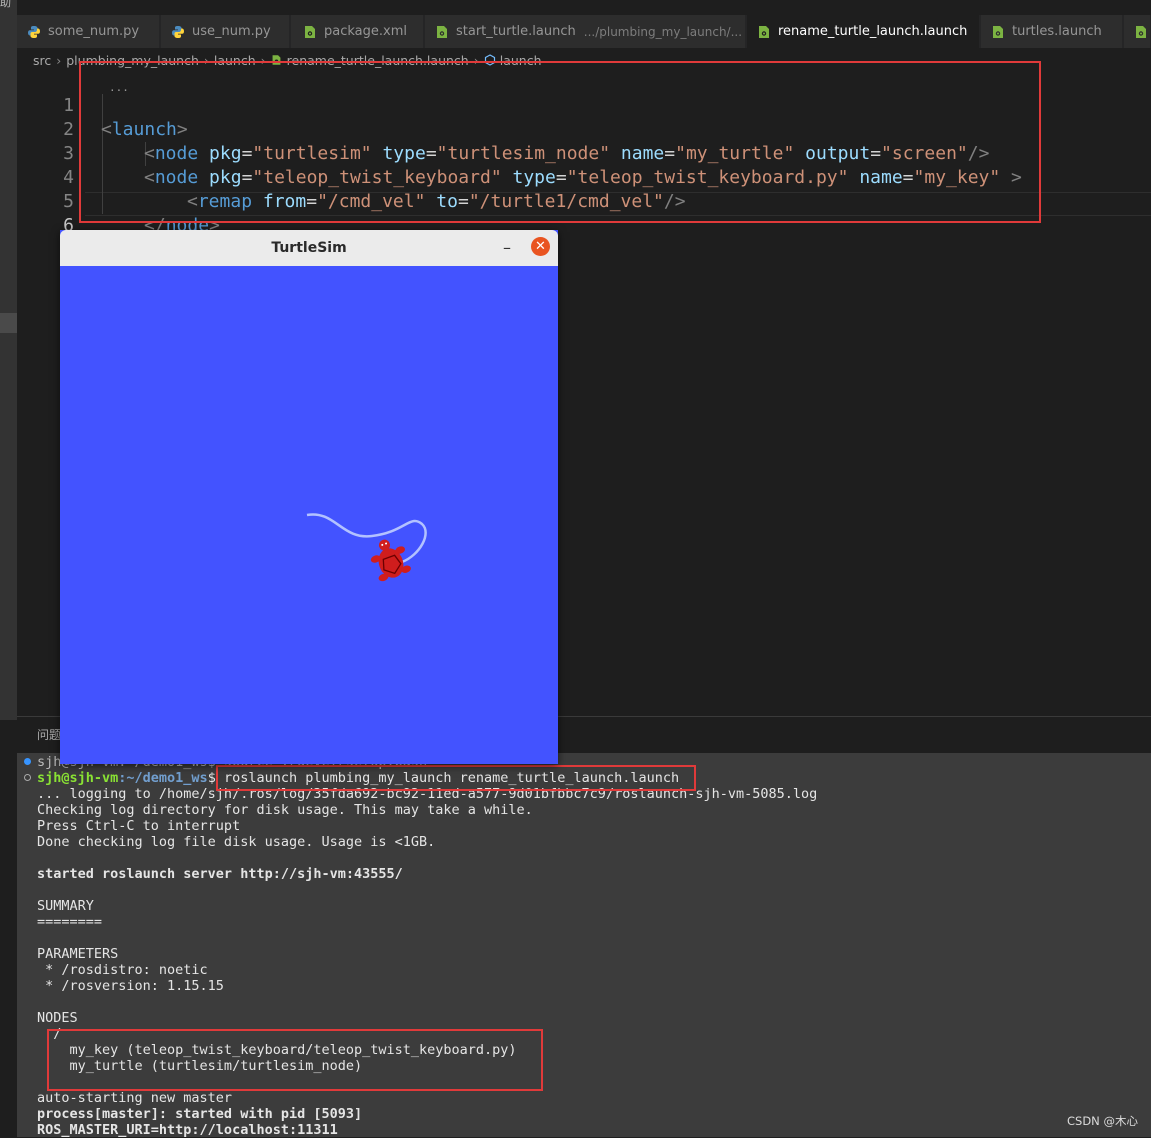  What do you see at coordinates (8, 360) in the screenshot?
I see `activity-bar` at bounding box center [8, 360].